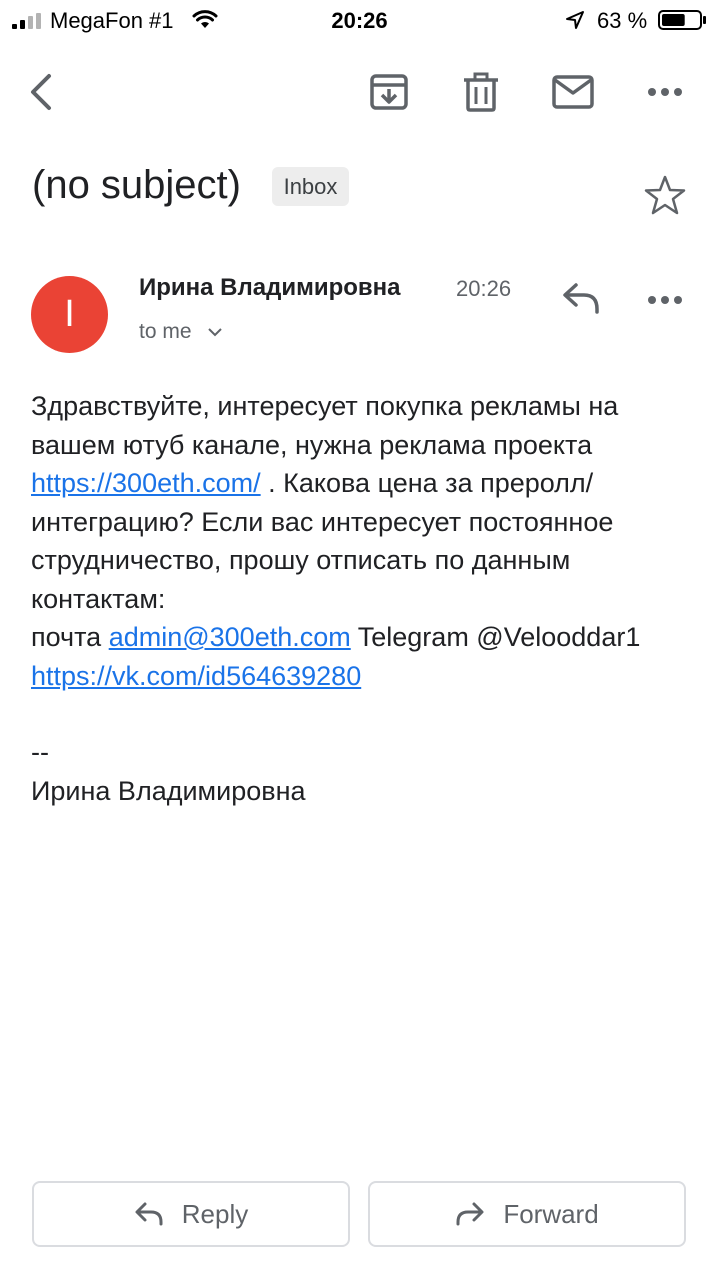 The image size is (719, 1280). Describe the element at coordinates (215, 332) in the screenshot. I see `chevron-down-icon` at that location.